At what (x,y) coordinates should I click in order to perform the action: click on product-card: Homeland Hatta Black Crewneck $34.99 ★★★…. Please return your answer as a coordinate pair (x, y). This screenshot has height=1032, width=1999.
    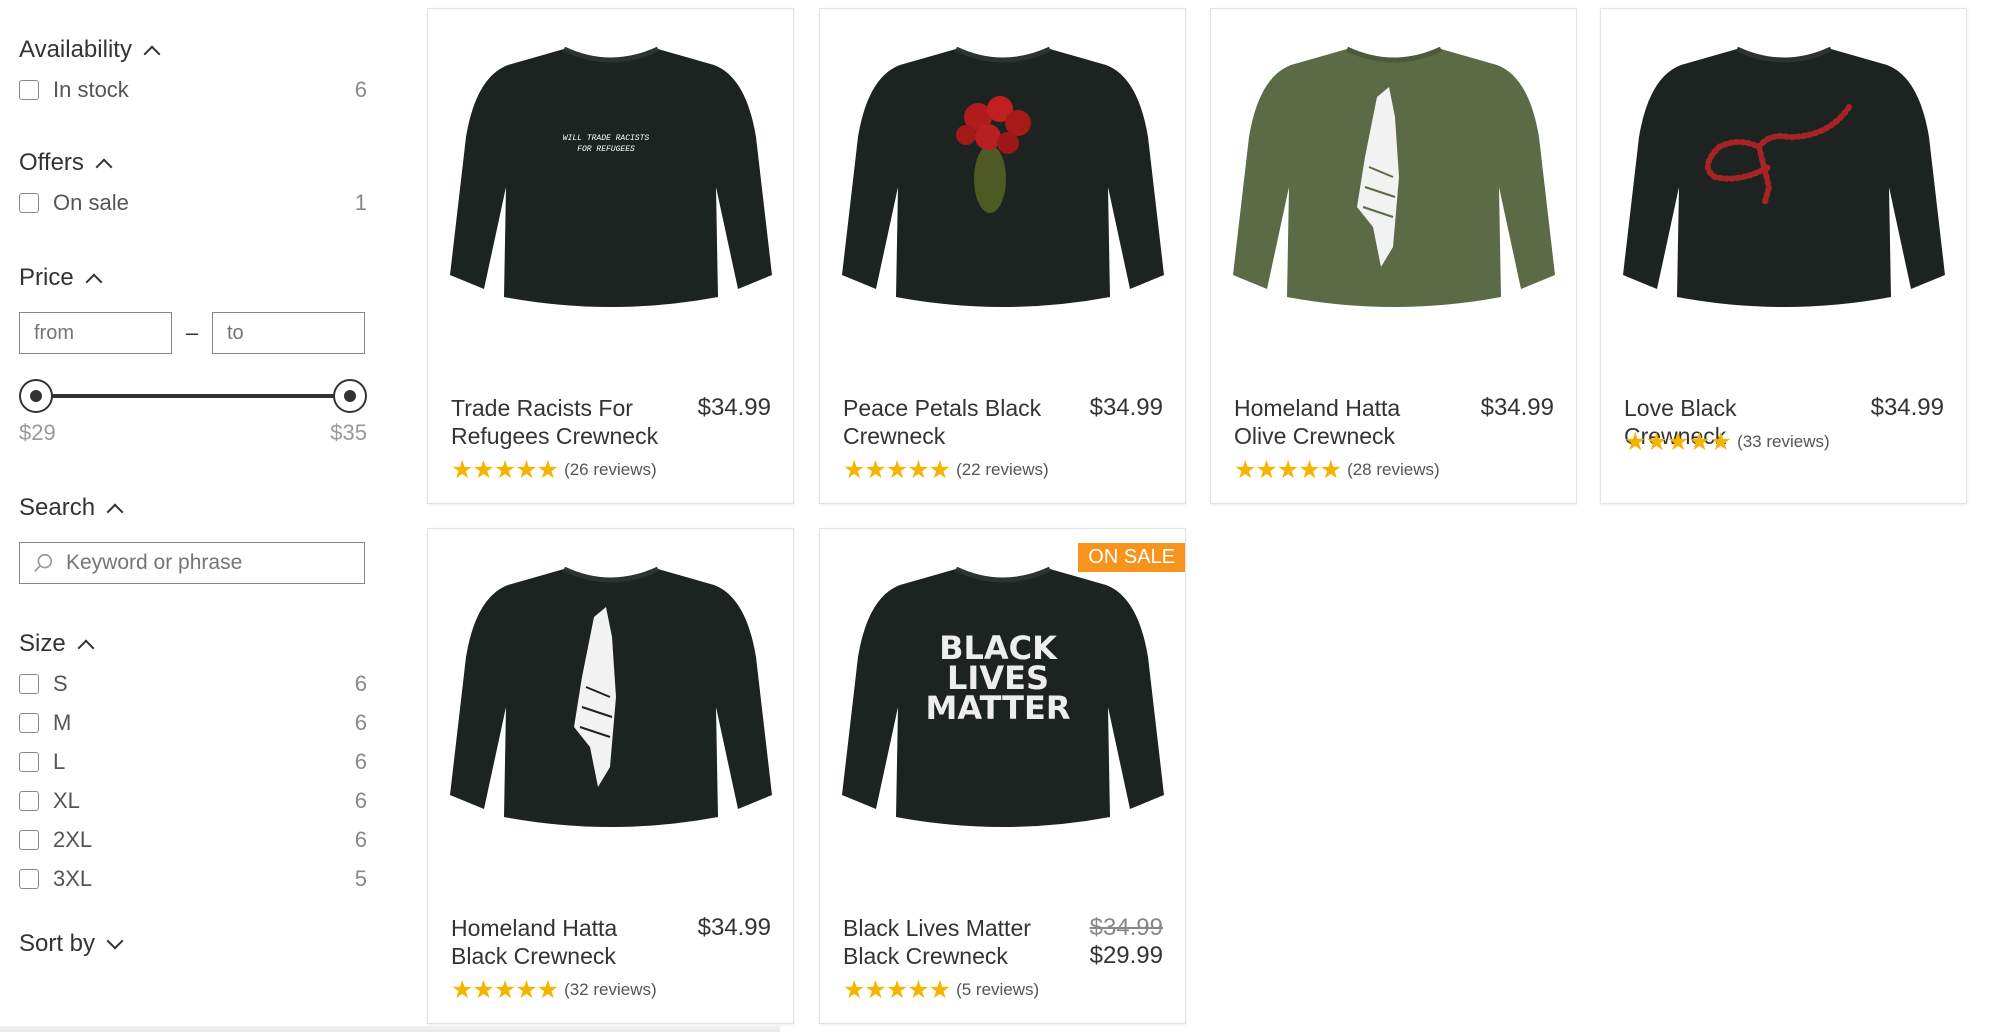
    Looking at the image, I should click on (610, 776).